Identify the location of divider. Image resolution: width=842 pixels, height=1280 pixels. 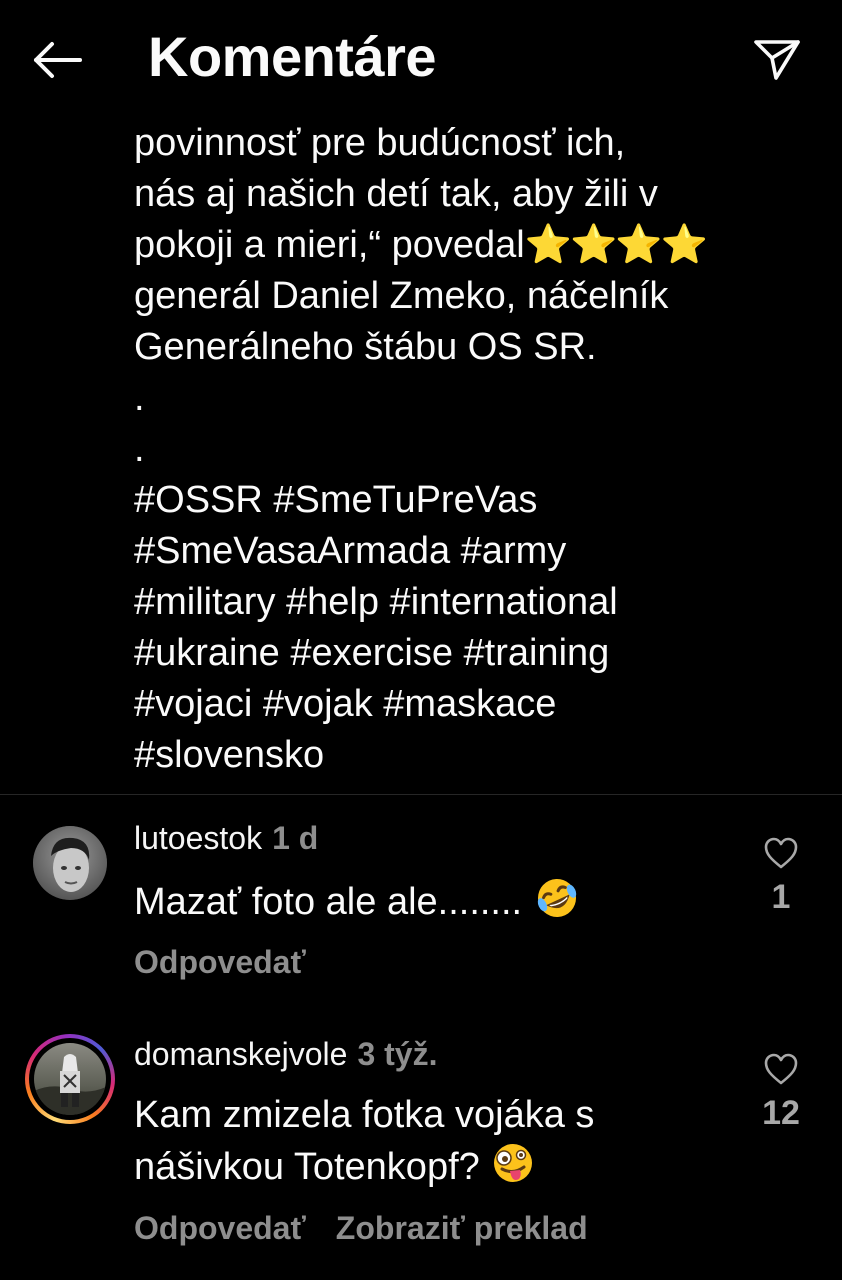
(421, 794).